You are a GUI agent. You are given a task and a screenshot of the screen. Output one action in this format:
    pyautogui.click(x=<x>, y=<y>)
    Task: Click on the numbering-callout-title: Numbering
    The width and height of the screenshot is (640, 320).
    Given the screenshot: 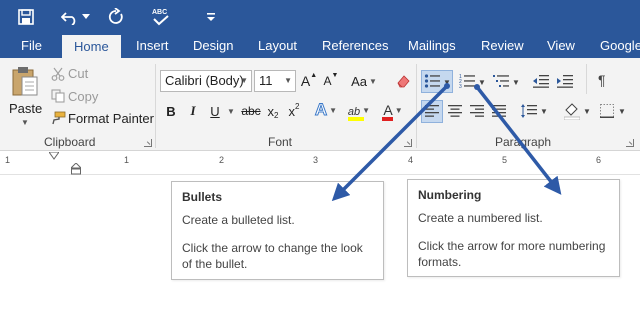 What is the action you would take?
    pyautogui.click(x=450, y=195)
    